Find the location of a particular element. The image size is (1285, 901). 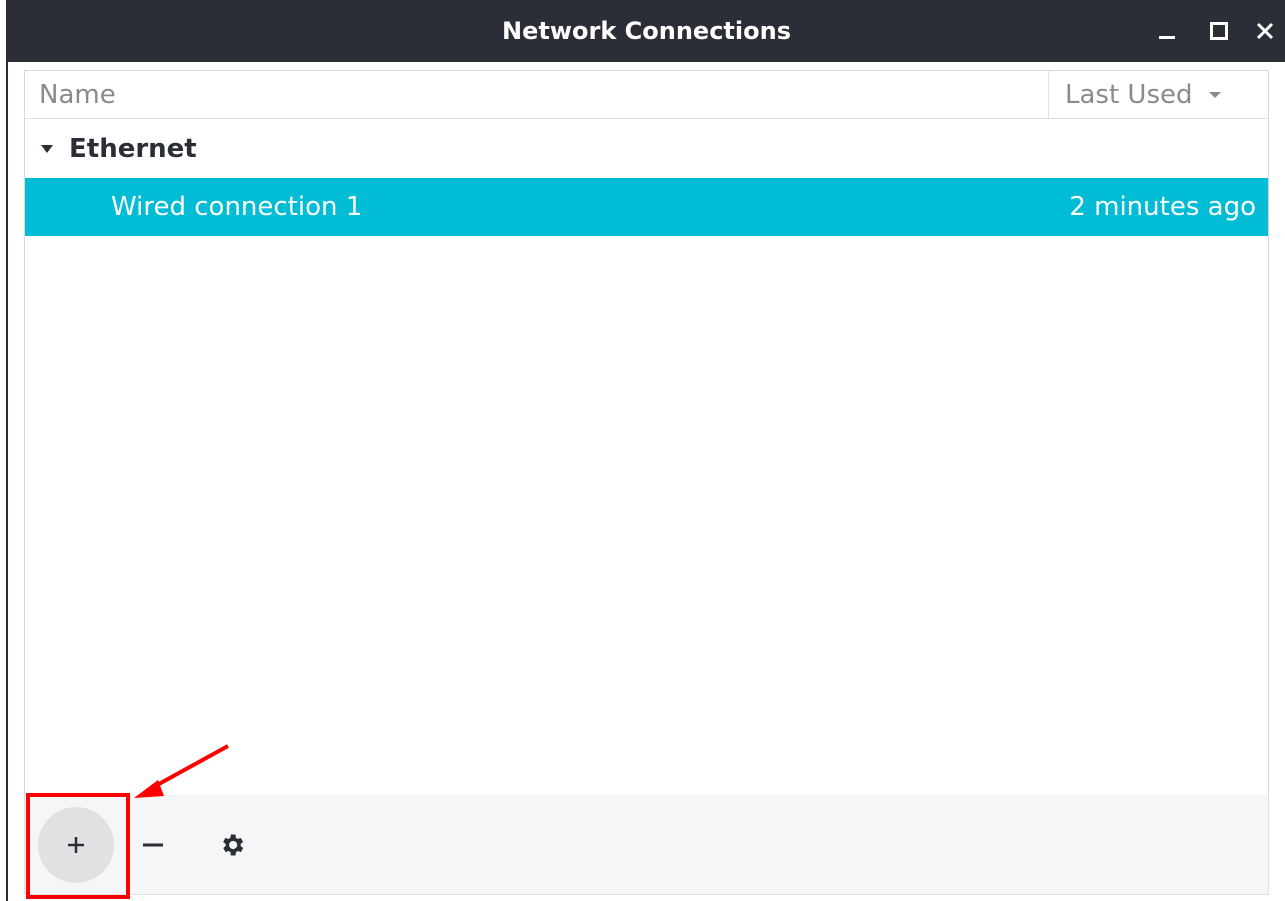

close-icon is located at coordinates (1265, 31).